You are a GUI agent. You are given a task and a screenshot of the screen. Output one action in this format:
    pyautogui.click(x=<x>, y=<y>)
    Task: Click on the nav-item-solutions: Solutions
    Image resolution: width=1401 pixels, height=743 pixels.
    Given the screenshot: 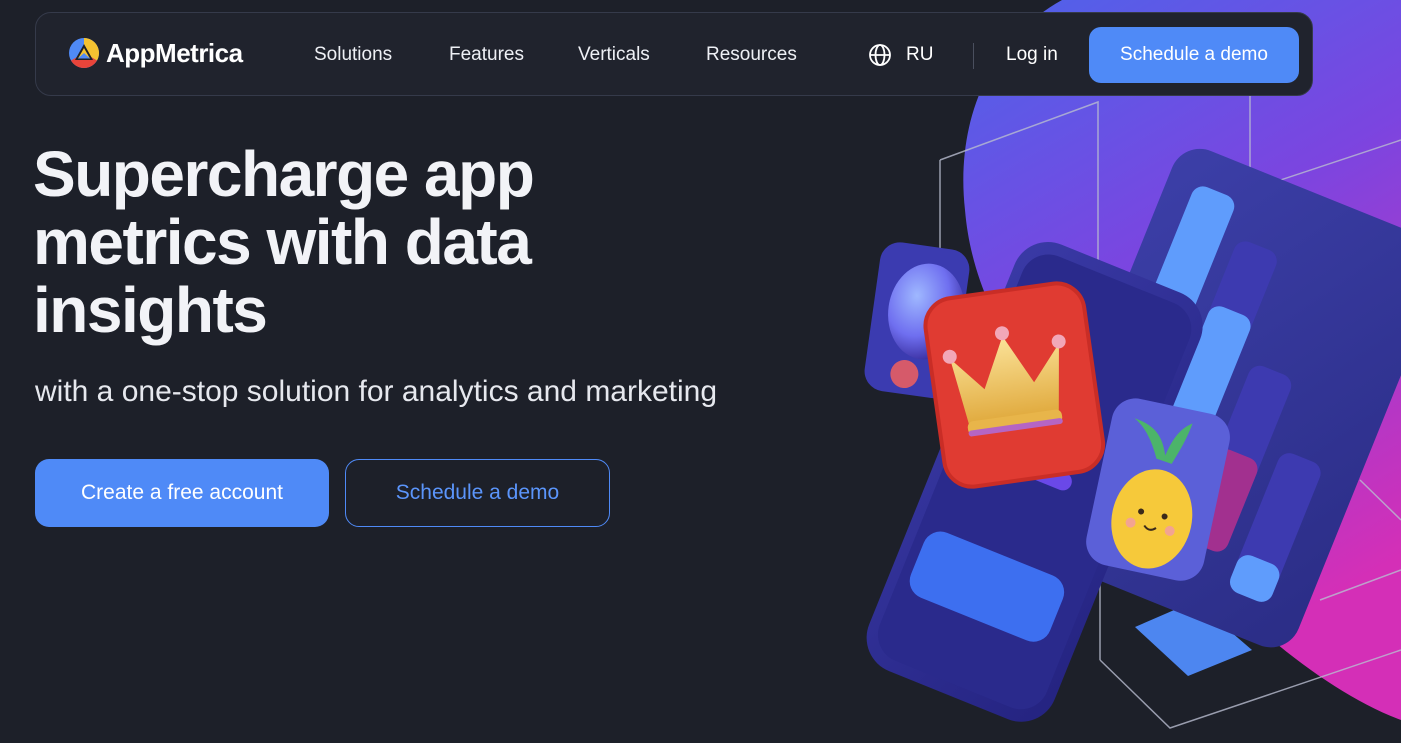 What is the action you would take?
    pyautogui.click(x=353, y=55)
    